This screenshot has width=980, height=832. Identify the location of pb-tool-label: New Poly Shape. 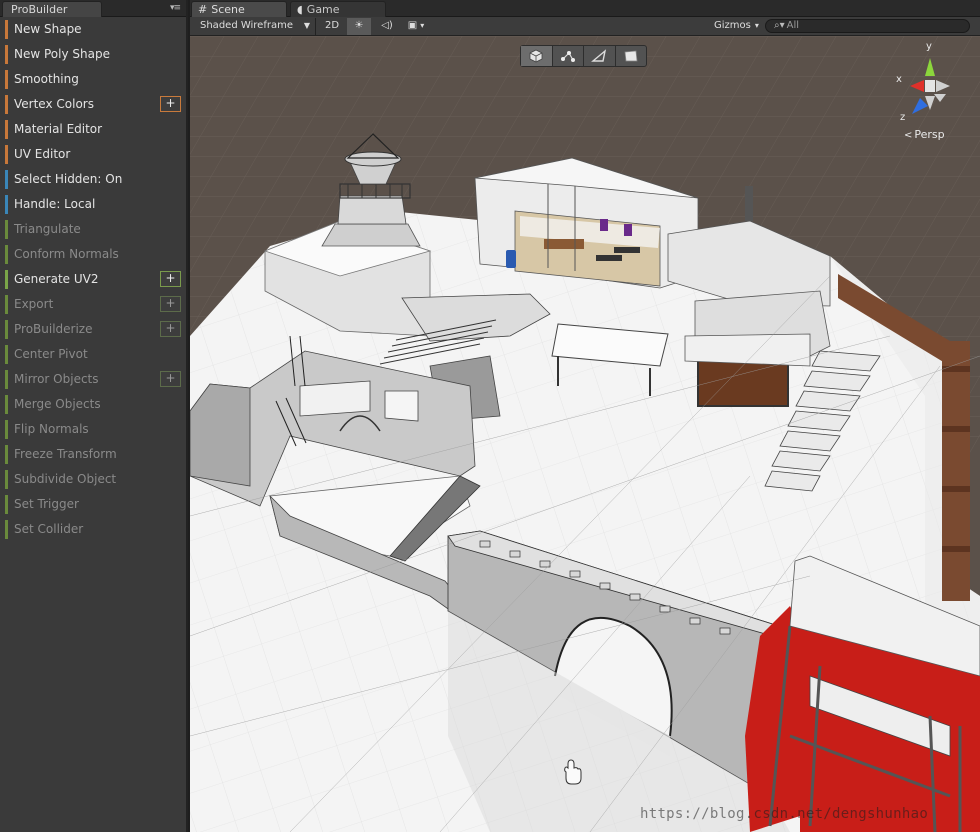
(62, 54).